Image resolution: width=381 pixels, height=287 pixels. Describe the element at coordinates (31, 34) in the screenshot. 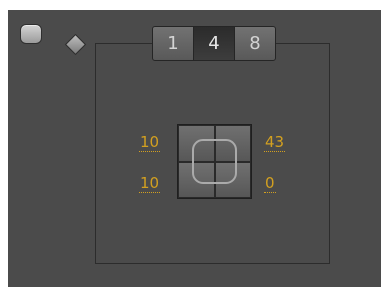

I see `rounded-square-icon` at that location.